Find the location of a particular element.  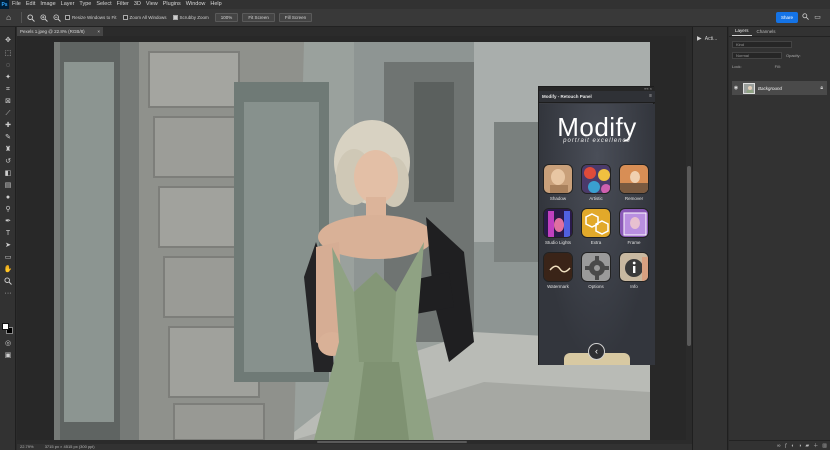

zoom-100-button: 100% is located at coordinates (226, 17).